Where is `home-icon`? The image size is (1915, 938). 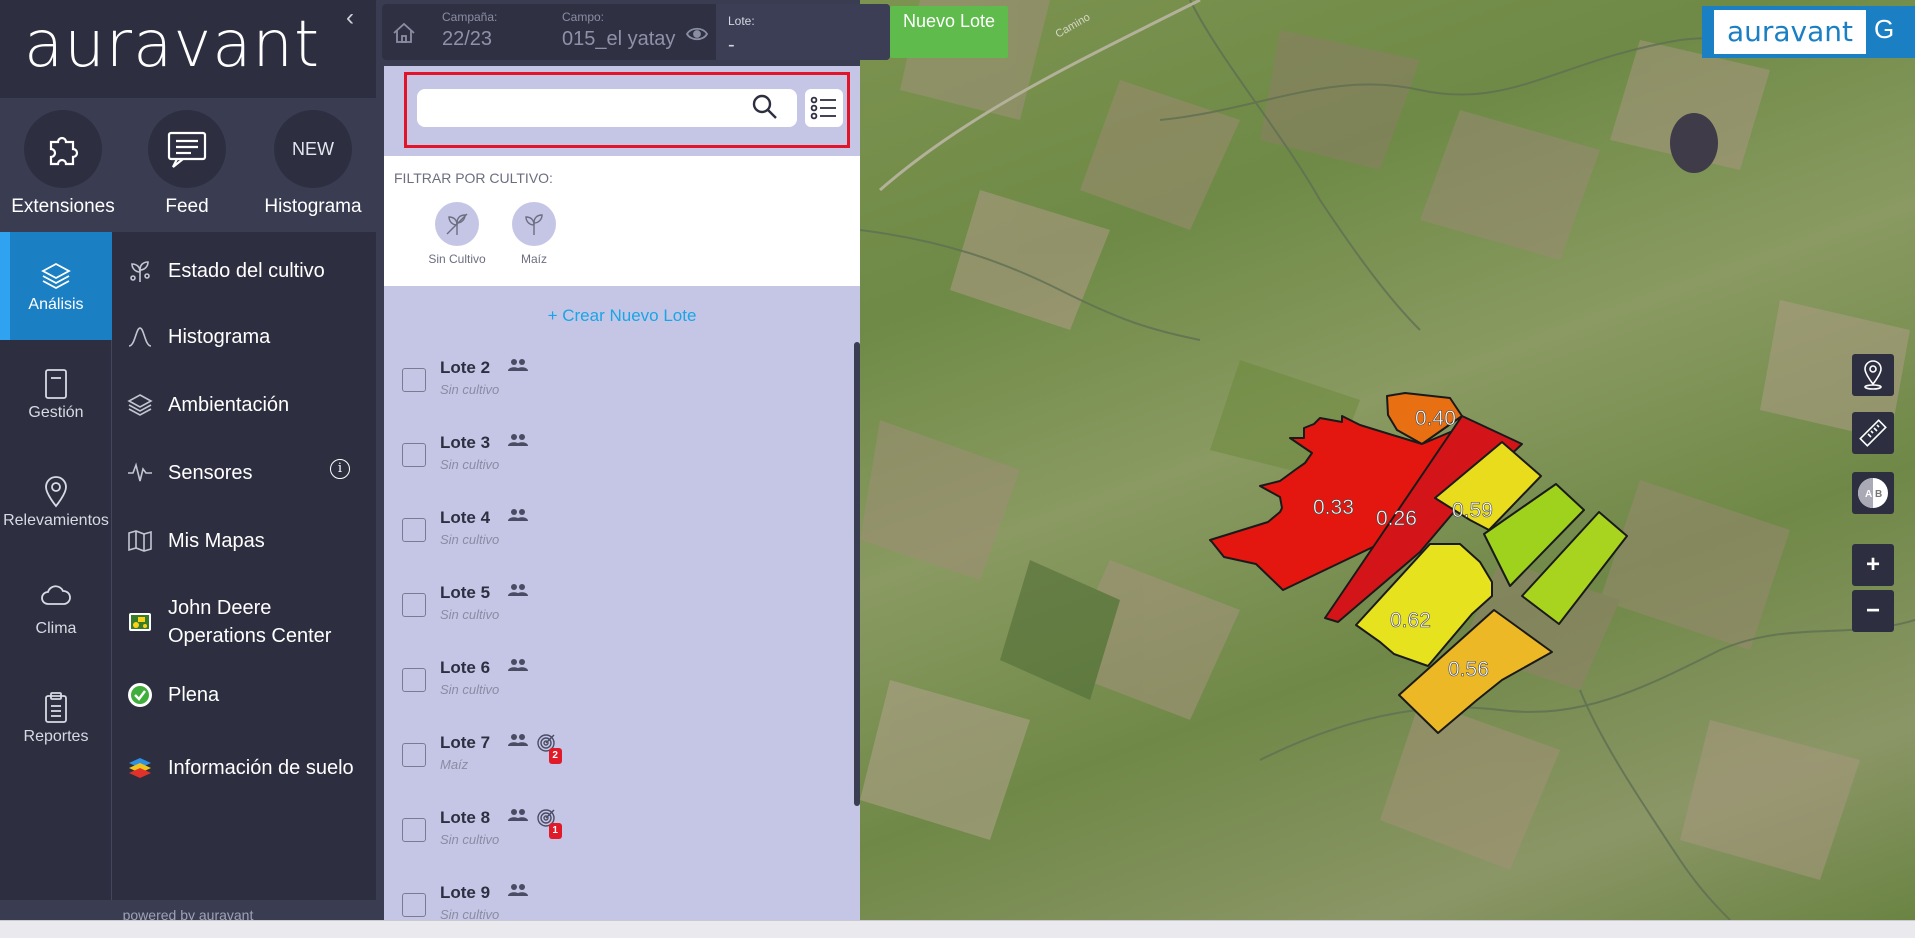 home-icon is located at coordinates (404, 35).